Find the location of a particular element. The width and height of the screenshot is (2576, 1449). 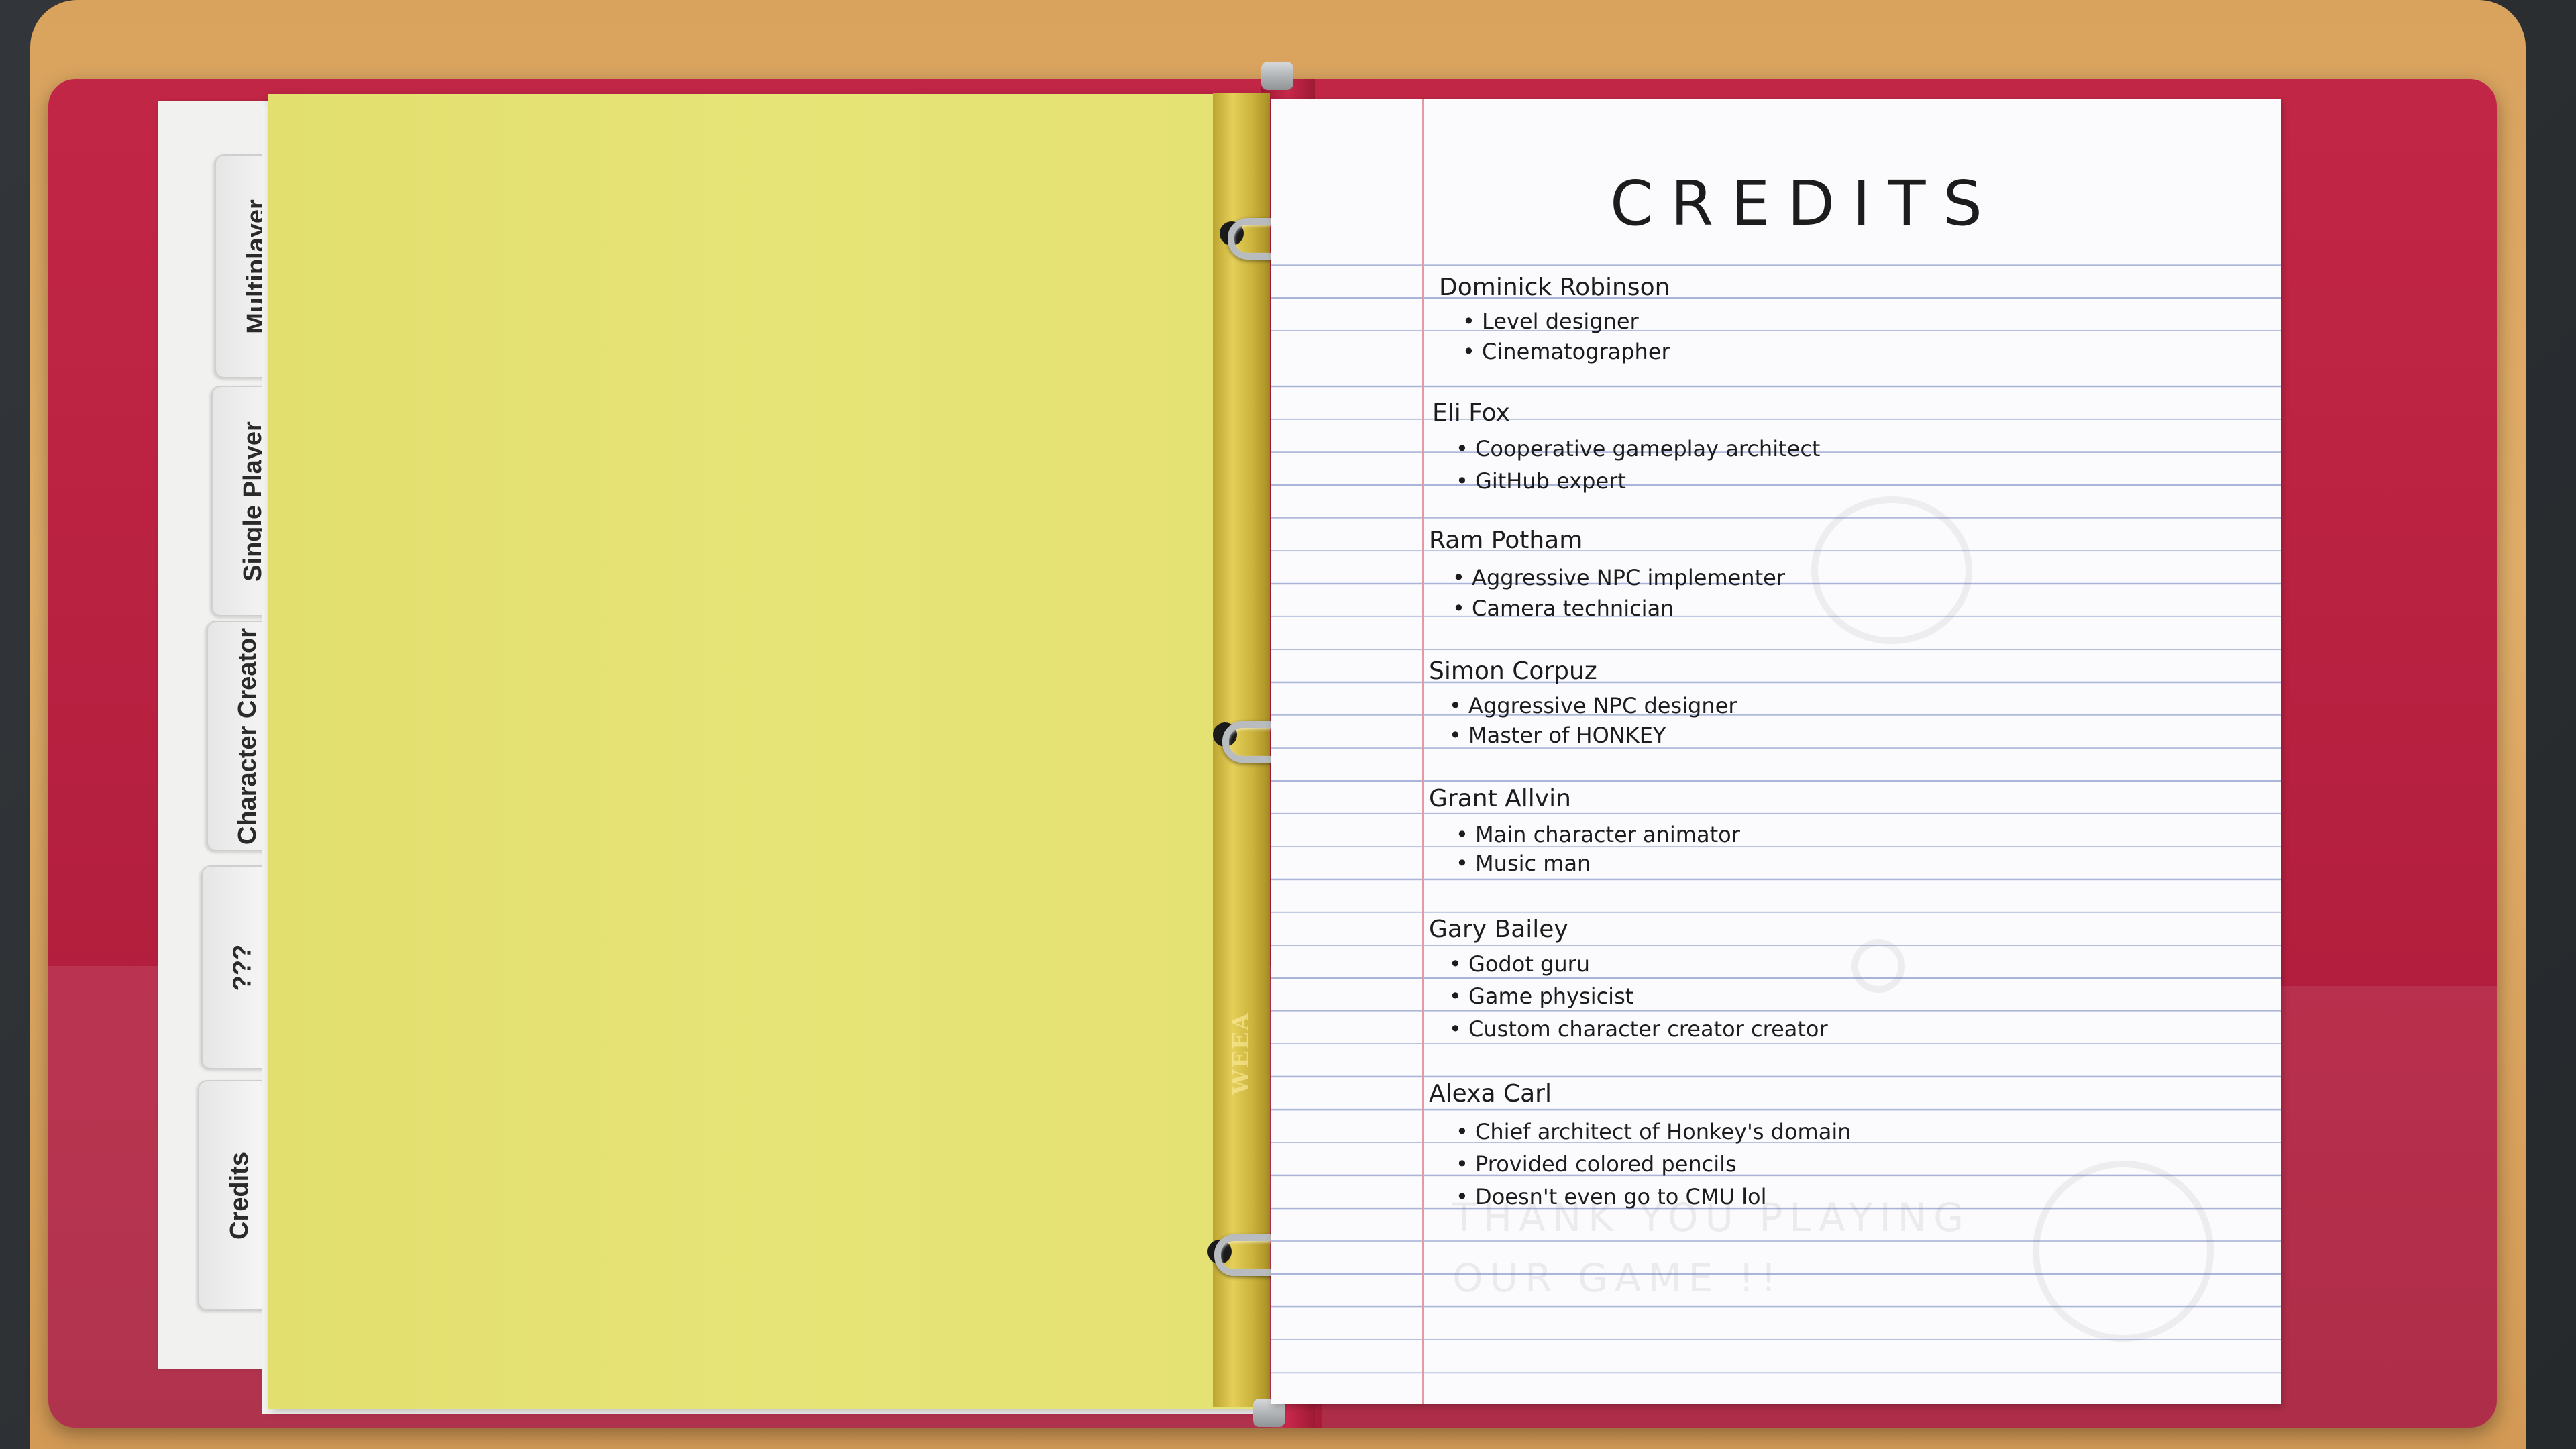

tab-label: Character Creator is located at coordinates (247, 736).